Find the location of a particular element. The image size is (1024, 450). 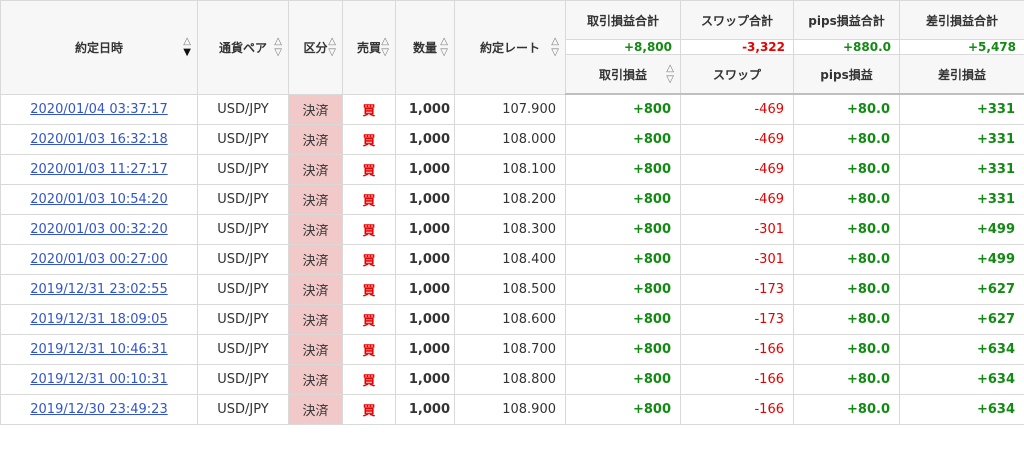

kubun-sort-toggle: △ ▽ is located at coordinates (332, 47).